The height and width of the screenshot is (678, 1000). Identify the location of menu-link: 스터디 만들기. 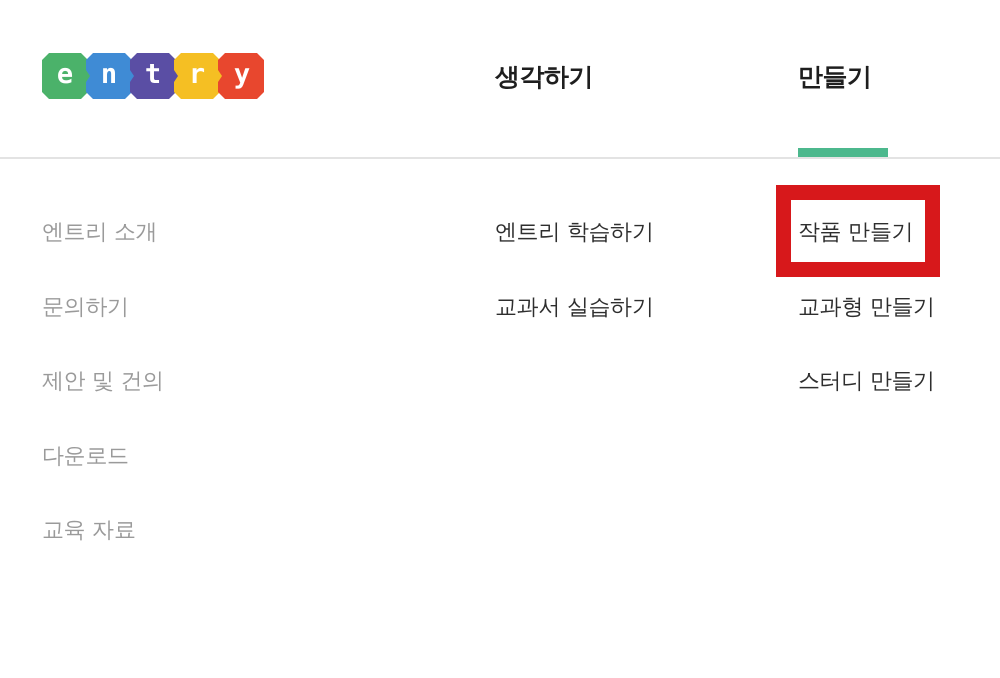
(866, 382).